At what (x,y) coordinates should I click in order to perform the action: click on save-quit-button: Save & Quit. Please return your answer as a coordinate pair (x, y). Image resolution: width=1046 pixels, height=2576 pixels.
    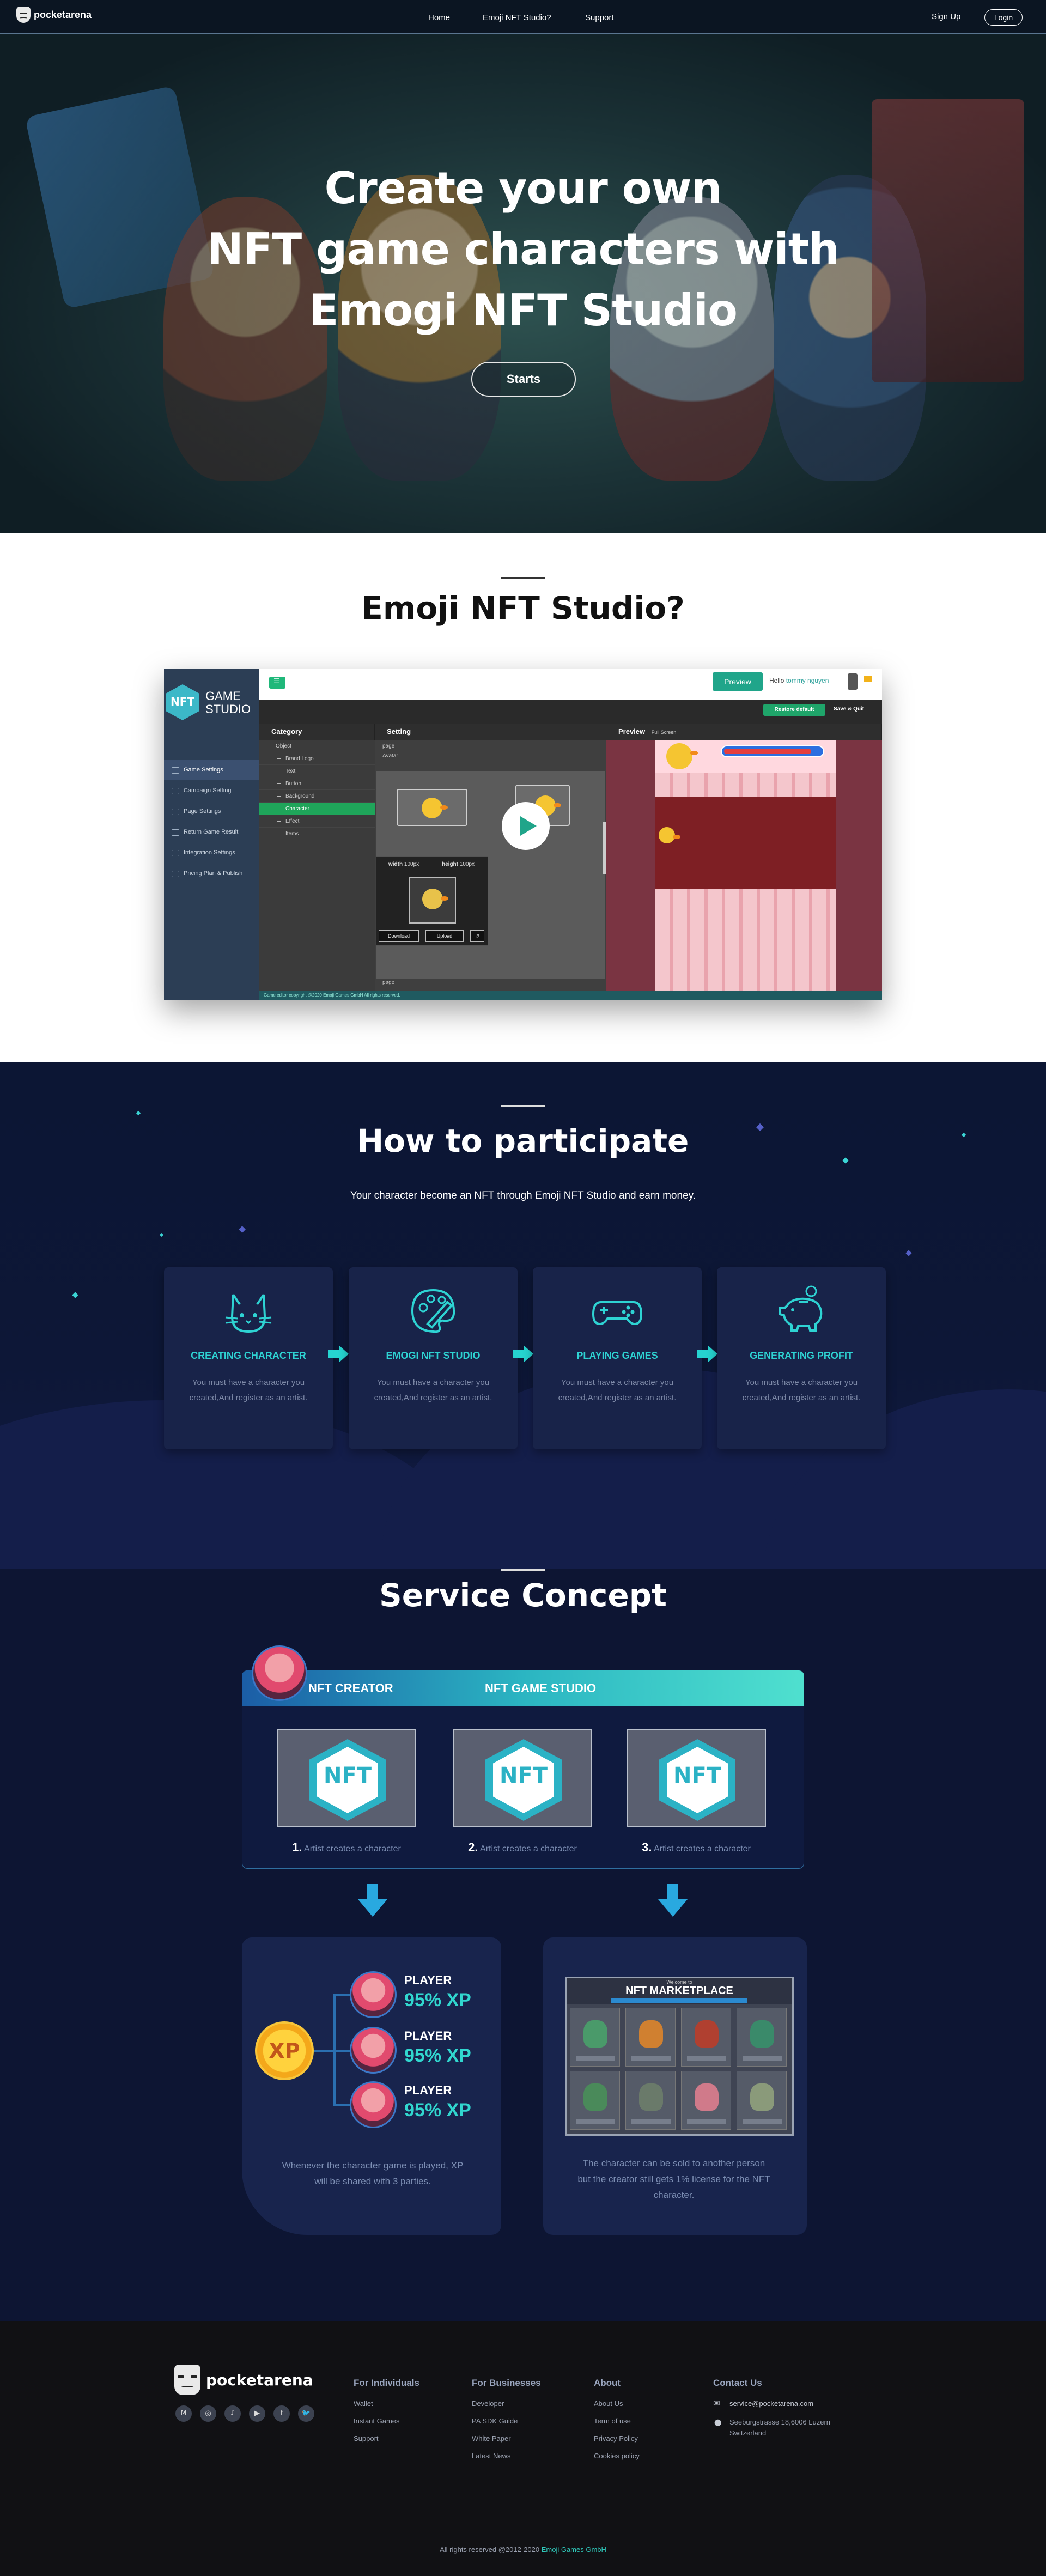
    Looking at the image, I should click on (849, 709).